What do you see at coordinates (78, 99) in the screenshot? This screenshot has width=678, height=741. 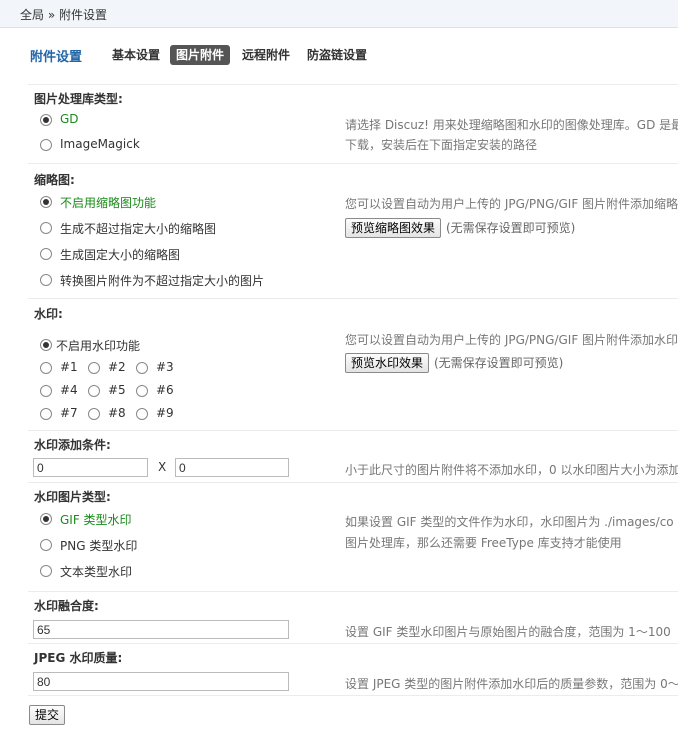 I see `image-lib-label: 图片处理库类型:` at bounding box center [78, 99].